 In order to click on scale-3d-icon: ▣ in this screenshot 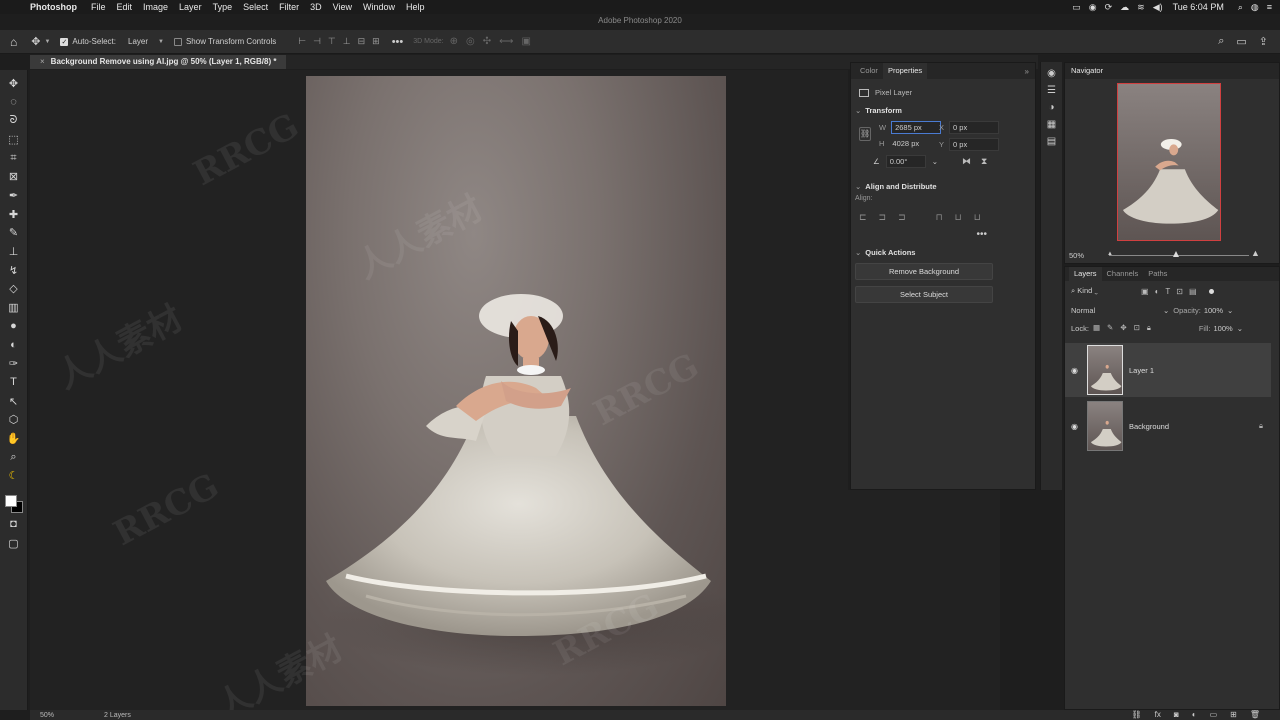, I will do `click(525, 41)`.